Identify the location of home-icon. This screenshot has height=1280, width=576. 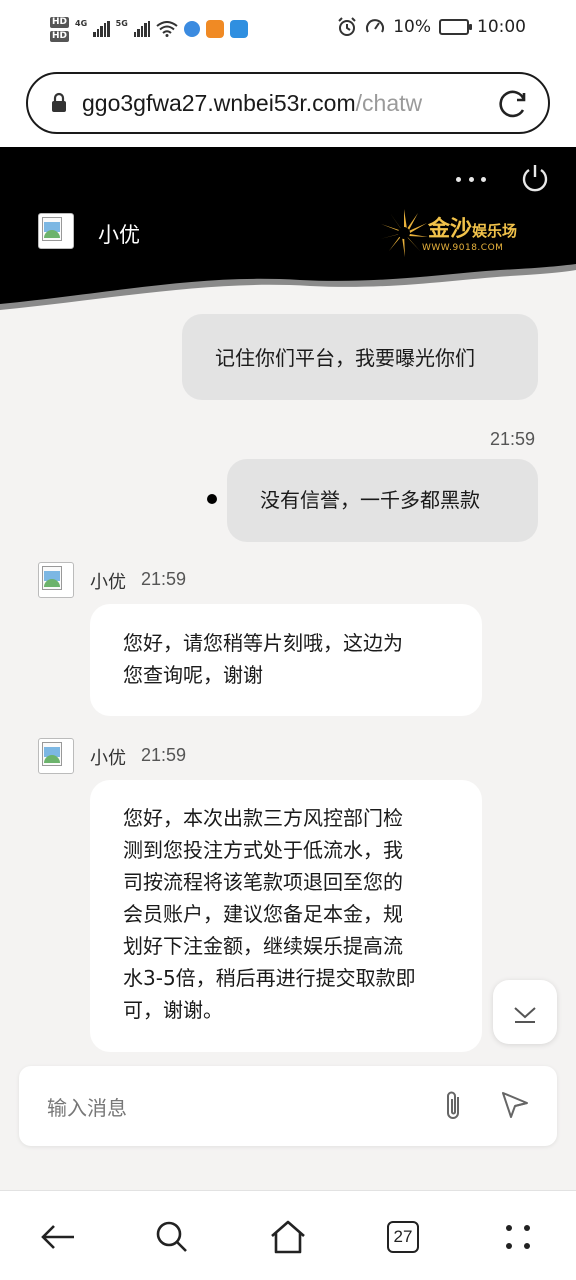
(288, 1237).